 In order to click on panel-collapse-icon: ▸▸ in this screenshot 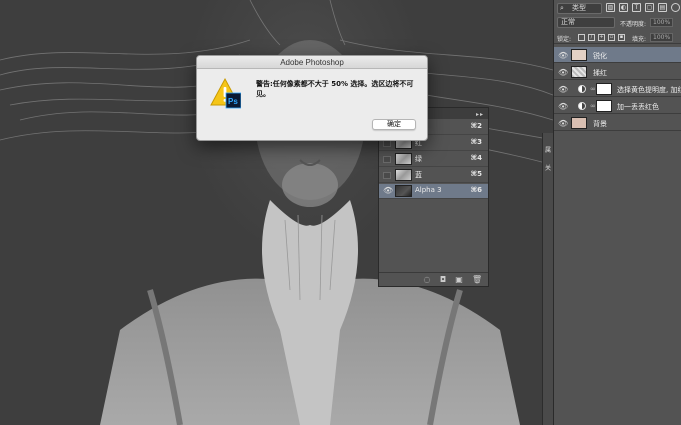, I will do `click(480, 114)`.